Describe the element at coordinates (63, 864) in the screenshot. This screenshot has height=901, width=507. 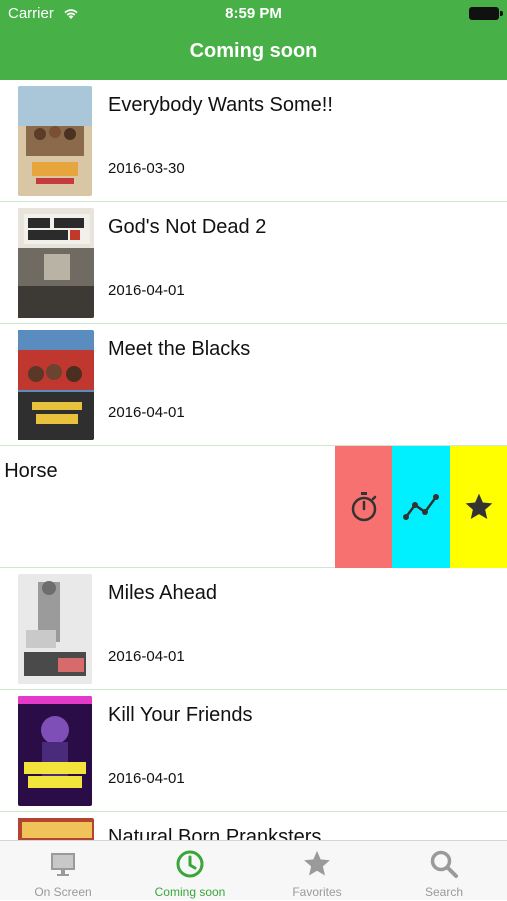
I see `monitor-icon` at that location.